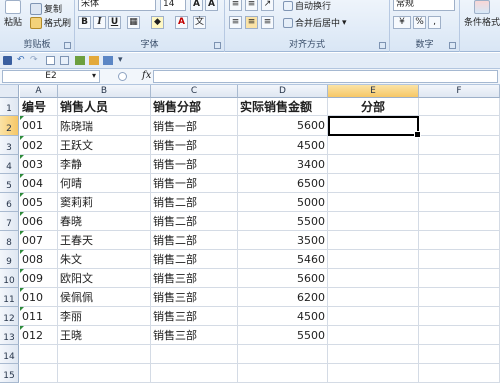  Describe the element at coordinates (459, 145) in the screenshot. I see `cell-f3` at that location.